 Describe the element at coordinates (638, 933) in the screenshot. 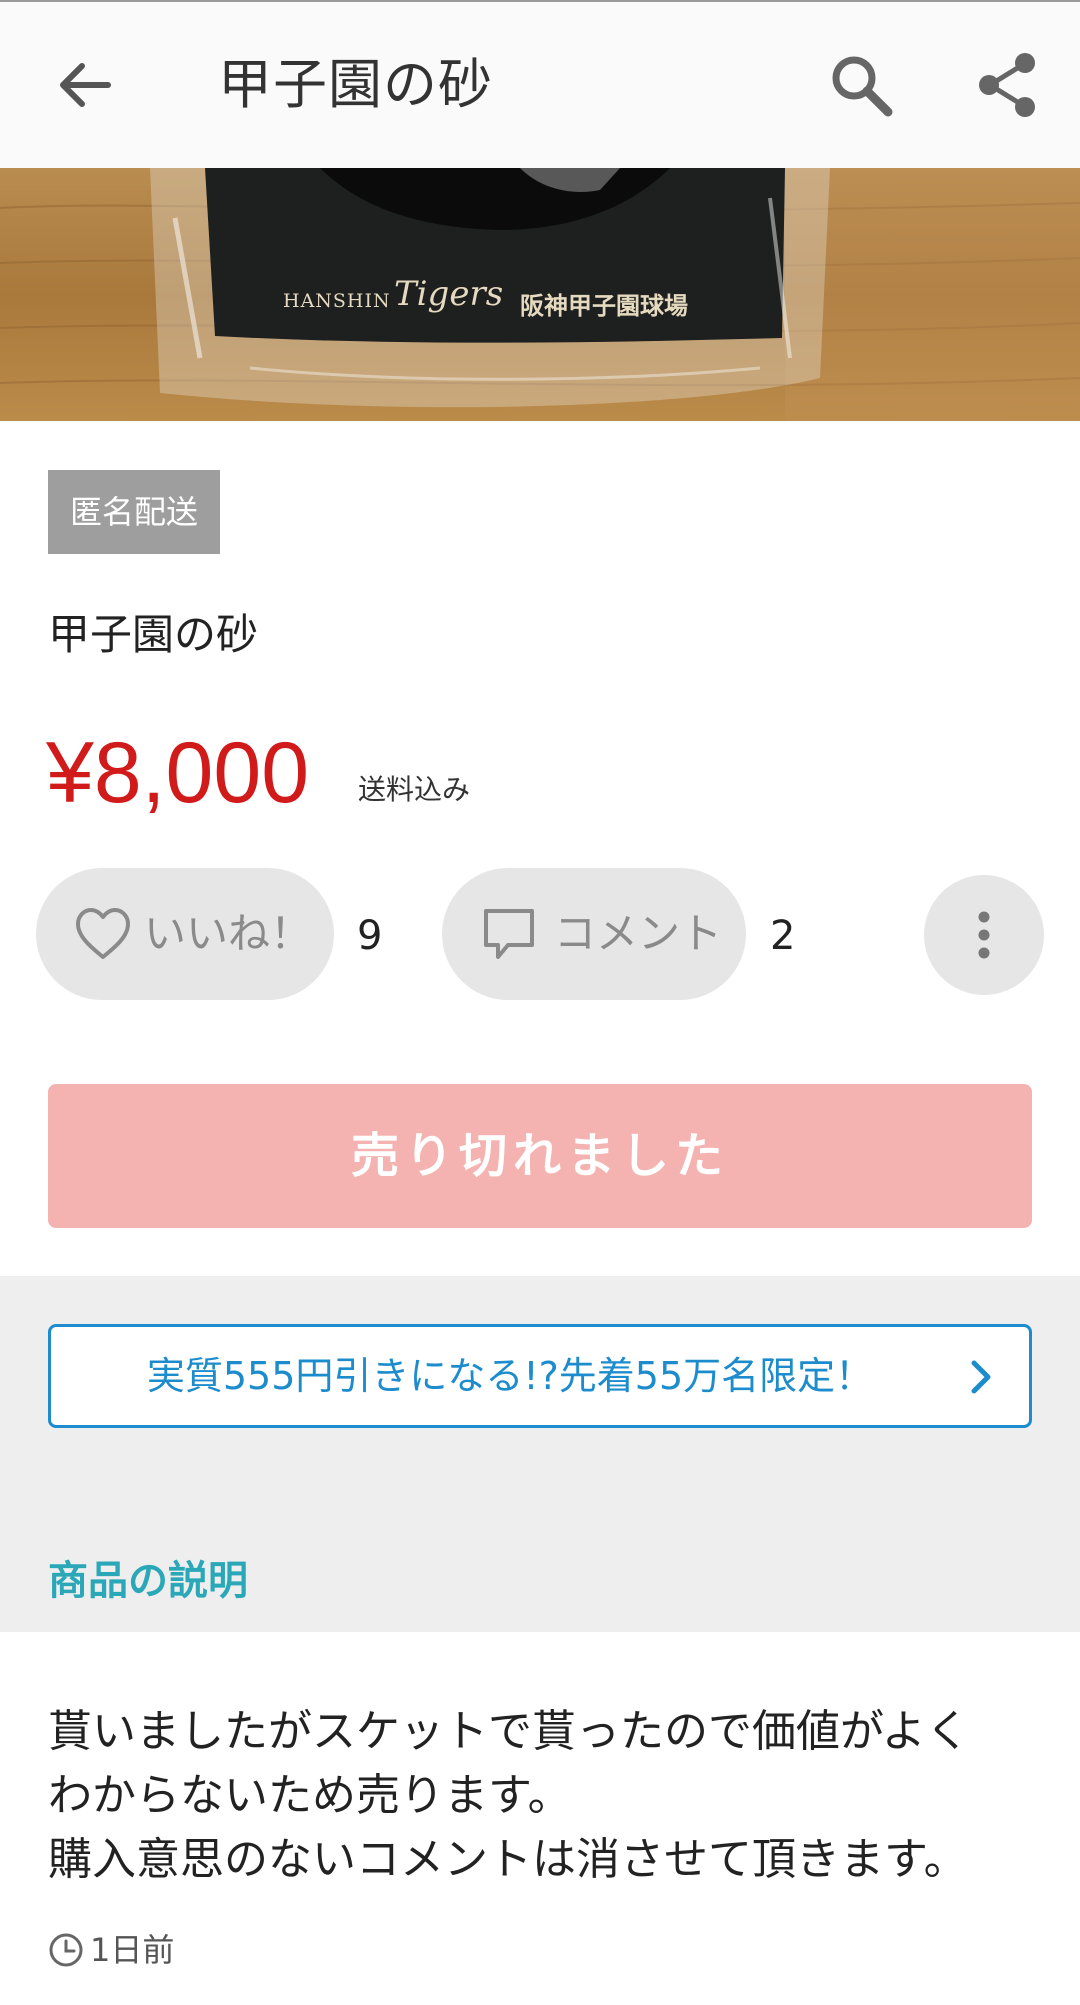

I see `comment-label: コメント` at that location.